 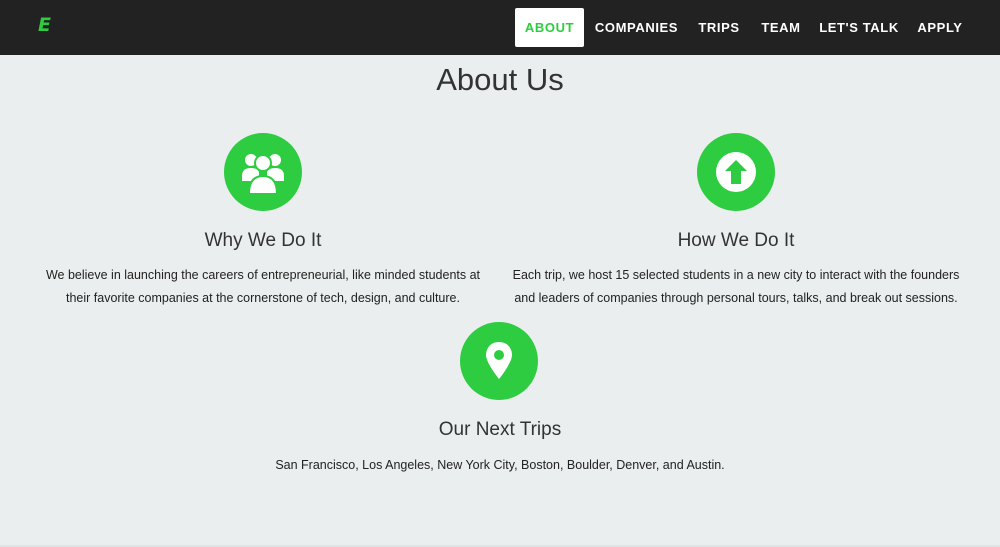 What do you see at coordinates (719, 27) in the screenshot?
I see `nav-trips-link: TRIPS` at bounding box center [719, 27].